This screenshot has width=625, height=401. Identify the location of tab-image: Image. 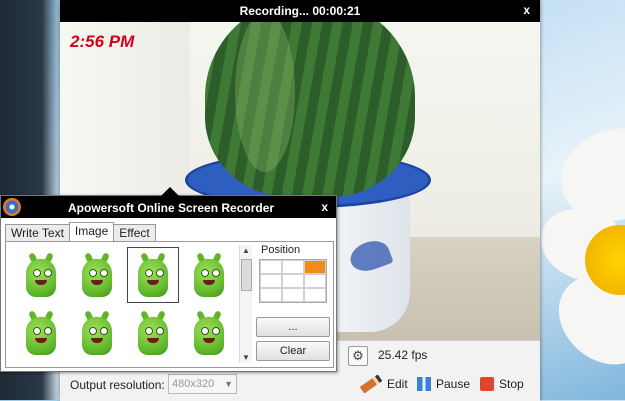
(91, 231).